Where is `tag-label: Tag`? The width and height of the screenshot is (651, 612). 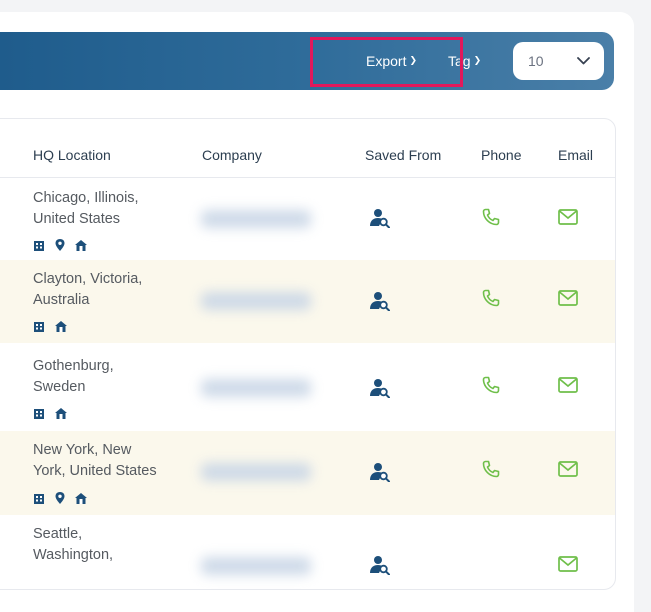 tag-label: Tag is located at coordinates (459, 61).